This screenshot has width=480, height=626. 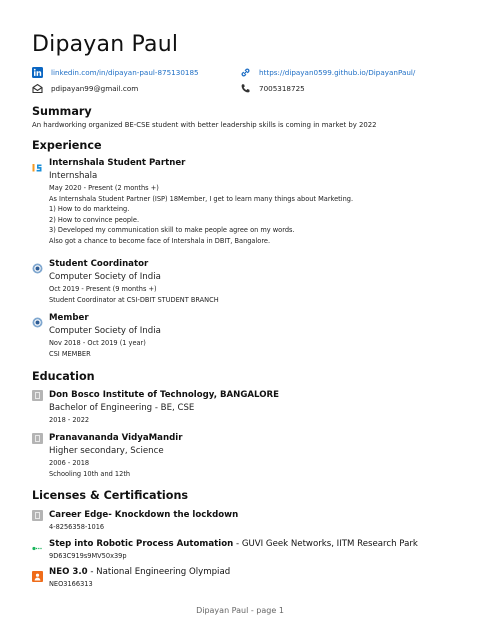 I want to click on license-id: NEO3166313, so click(x=71, y=584).